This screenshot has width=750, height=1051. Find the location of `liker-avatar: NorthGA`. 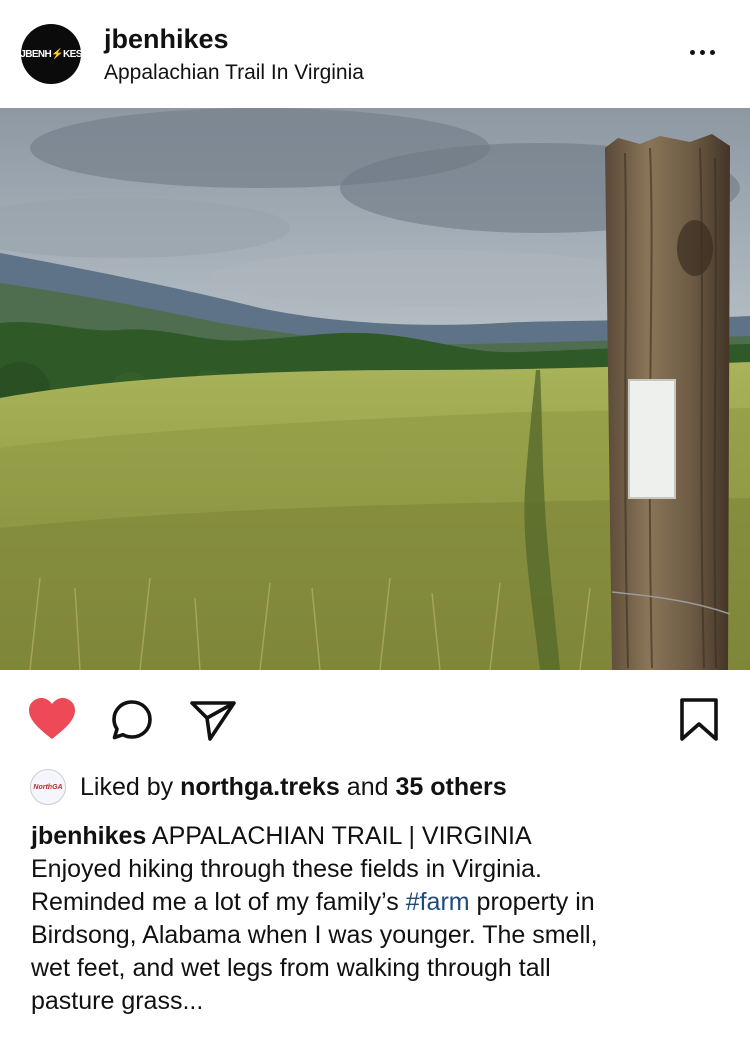

liker-avatar: NorthGA is located at coordinates (48, 787).